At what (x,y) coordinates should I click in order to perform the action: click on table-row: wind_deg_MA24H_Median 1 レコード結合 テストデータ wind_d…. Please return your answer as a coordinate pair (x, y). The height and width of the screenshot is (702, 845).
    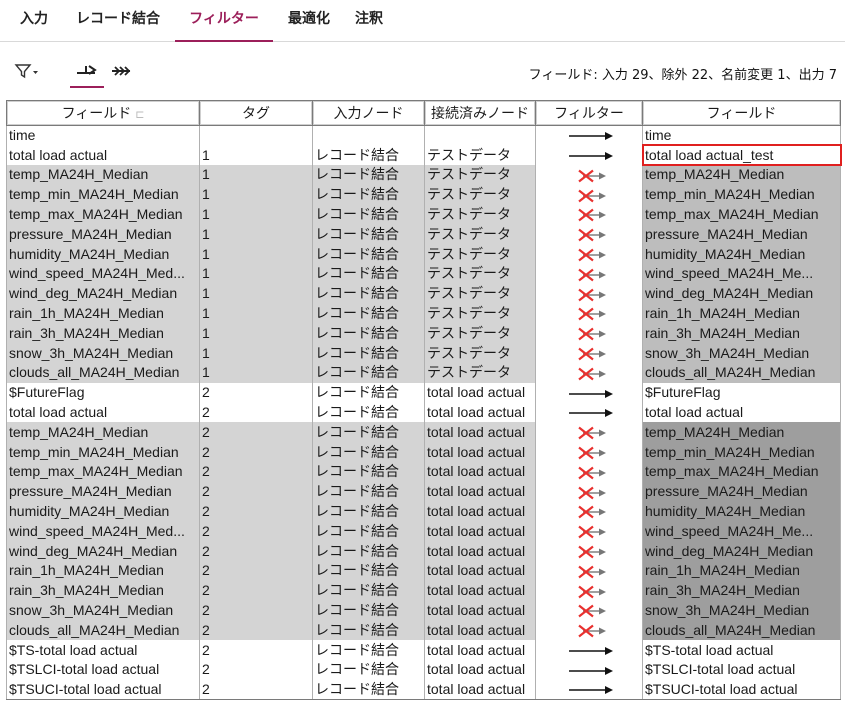
    Looking at the image, I should click on (423, 293).